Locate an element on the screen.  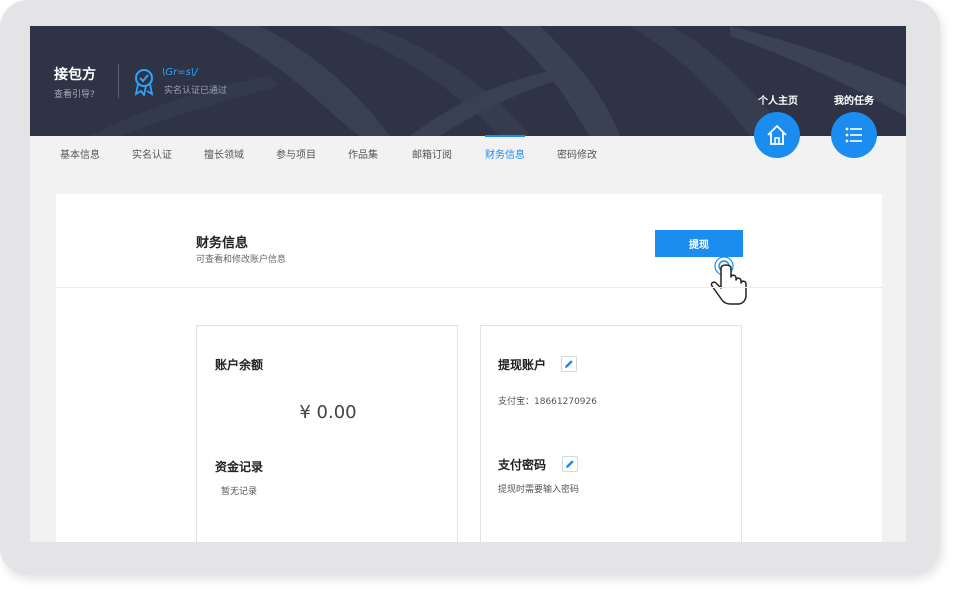
brand-name: 接包方 is located at coordinates (75, 75).